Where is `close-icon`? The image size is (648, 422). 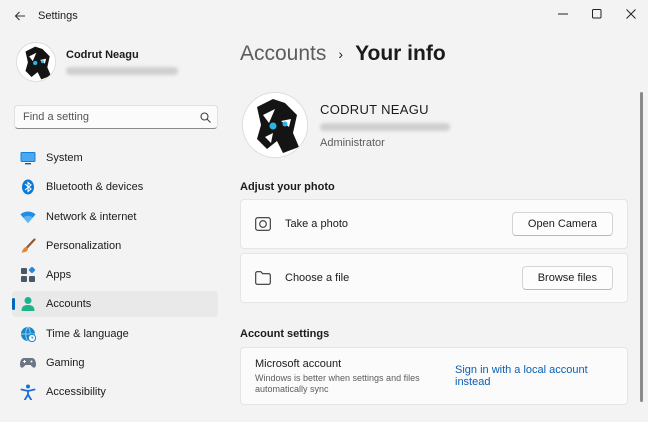 close-icon is located at coordinates (631, 14).